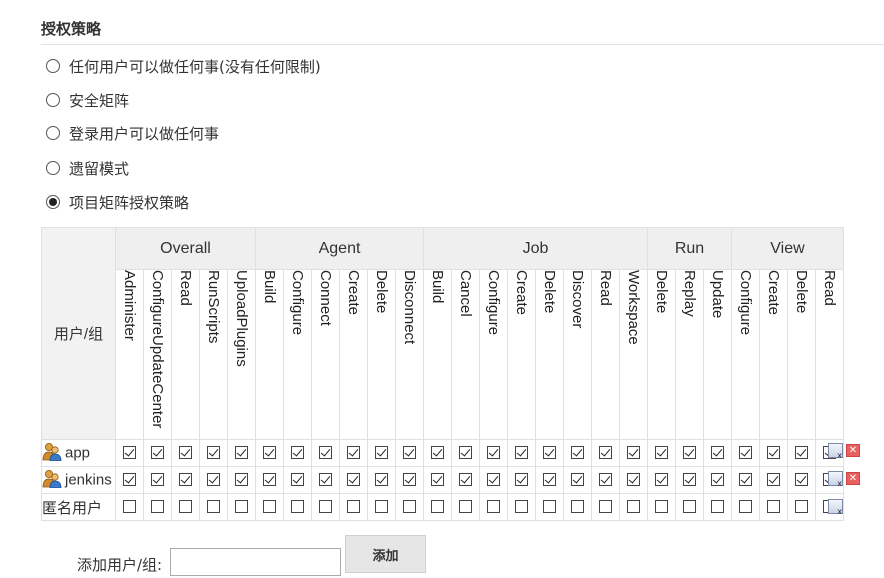 The height and width of the screenshot is (578, 884). Describe the element at coordinates (745, 354) in the screenshot. I see `permission-header: Configure` at that location.